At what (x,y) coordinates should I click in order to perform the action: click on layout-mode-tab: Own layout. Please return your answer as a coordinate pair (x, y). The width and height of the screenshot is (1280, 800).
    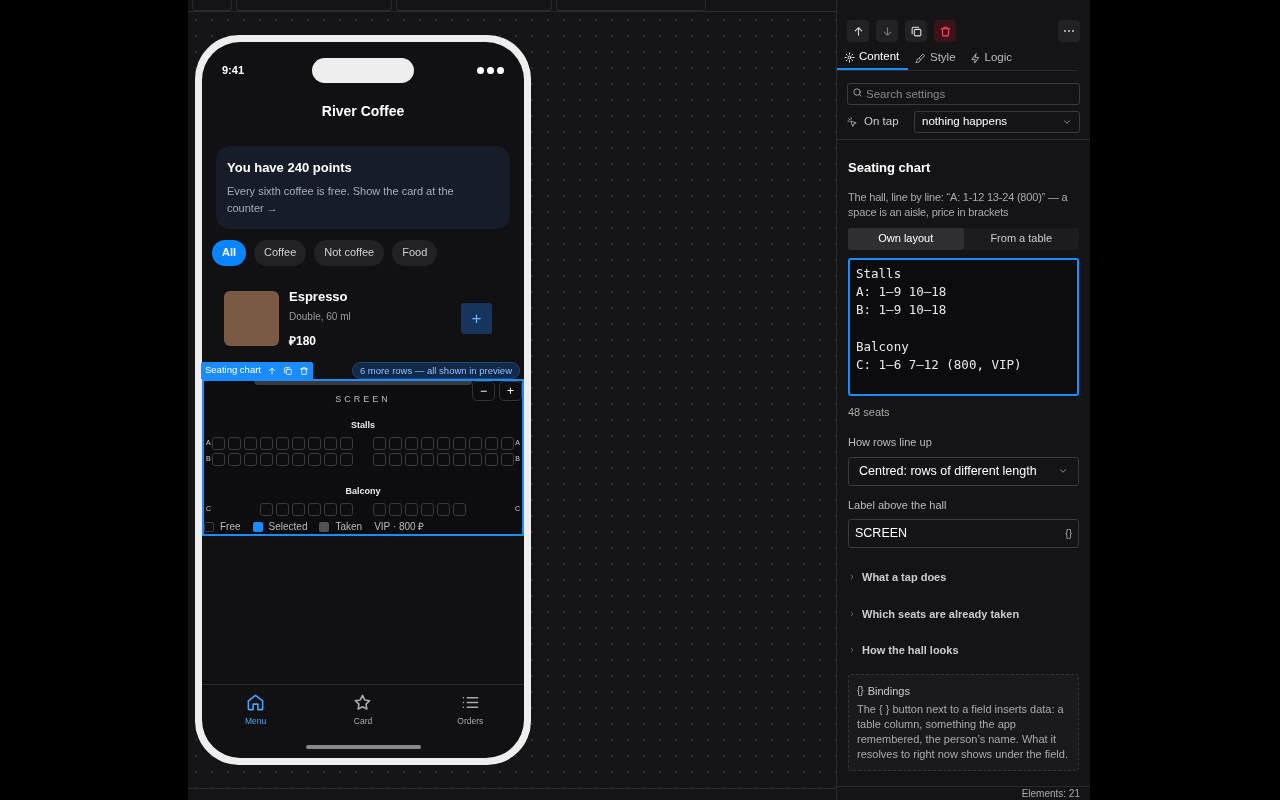
    Looking at the image, I should click on (906, 238).